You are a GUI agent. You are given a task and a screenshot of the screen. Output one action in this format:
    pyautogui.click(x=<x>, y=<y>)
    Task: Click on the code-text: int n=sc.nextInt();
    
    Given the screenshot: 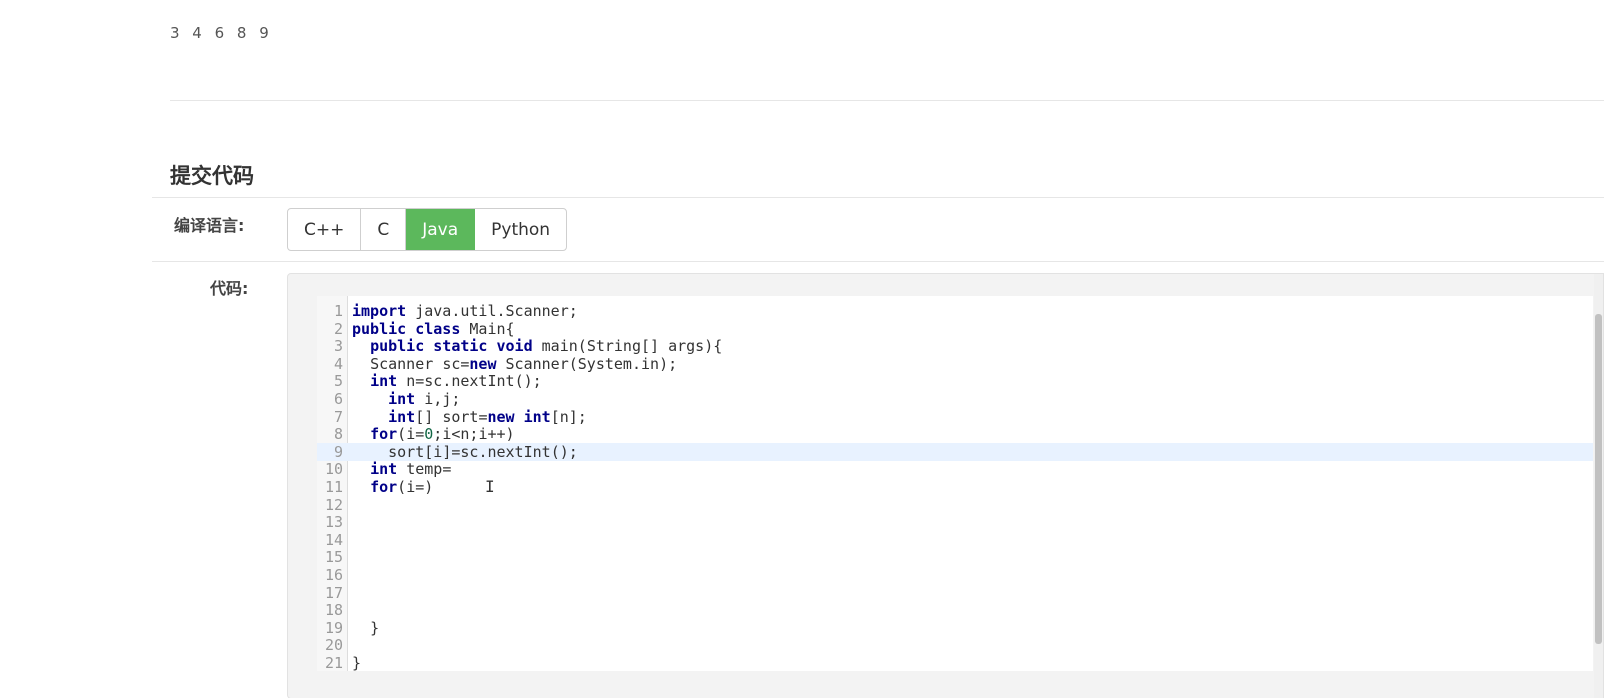 What is the action you would take?
    pyautogui.click(x=456, y=381)
    